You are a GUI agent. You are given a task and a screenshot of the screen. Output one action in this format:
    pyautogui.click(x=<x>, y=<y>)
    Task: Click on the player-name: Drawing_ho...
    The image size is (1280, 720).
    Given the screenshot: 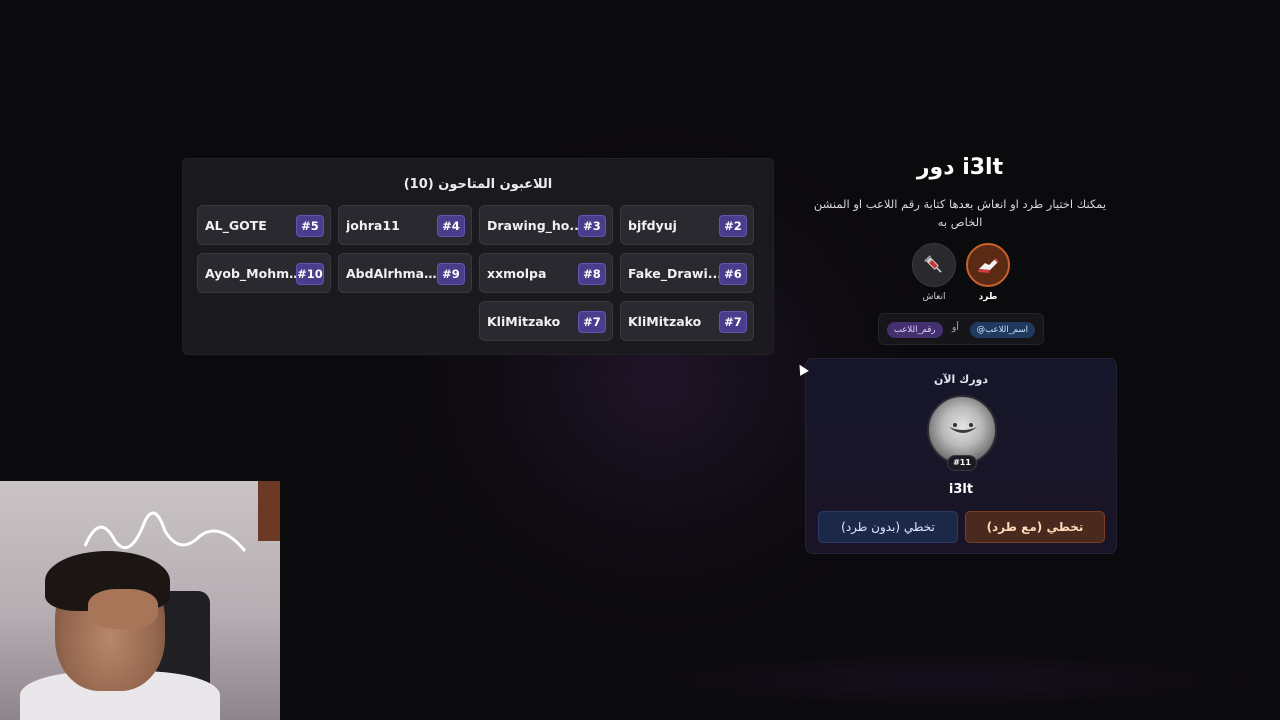 What is the action you would take?
    pyautogui.click(x=535, y=225)
    